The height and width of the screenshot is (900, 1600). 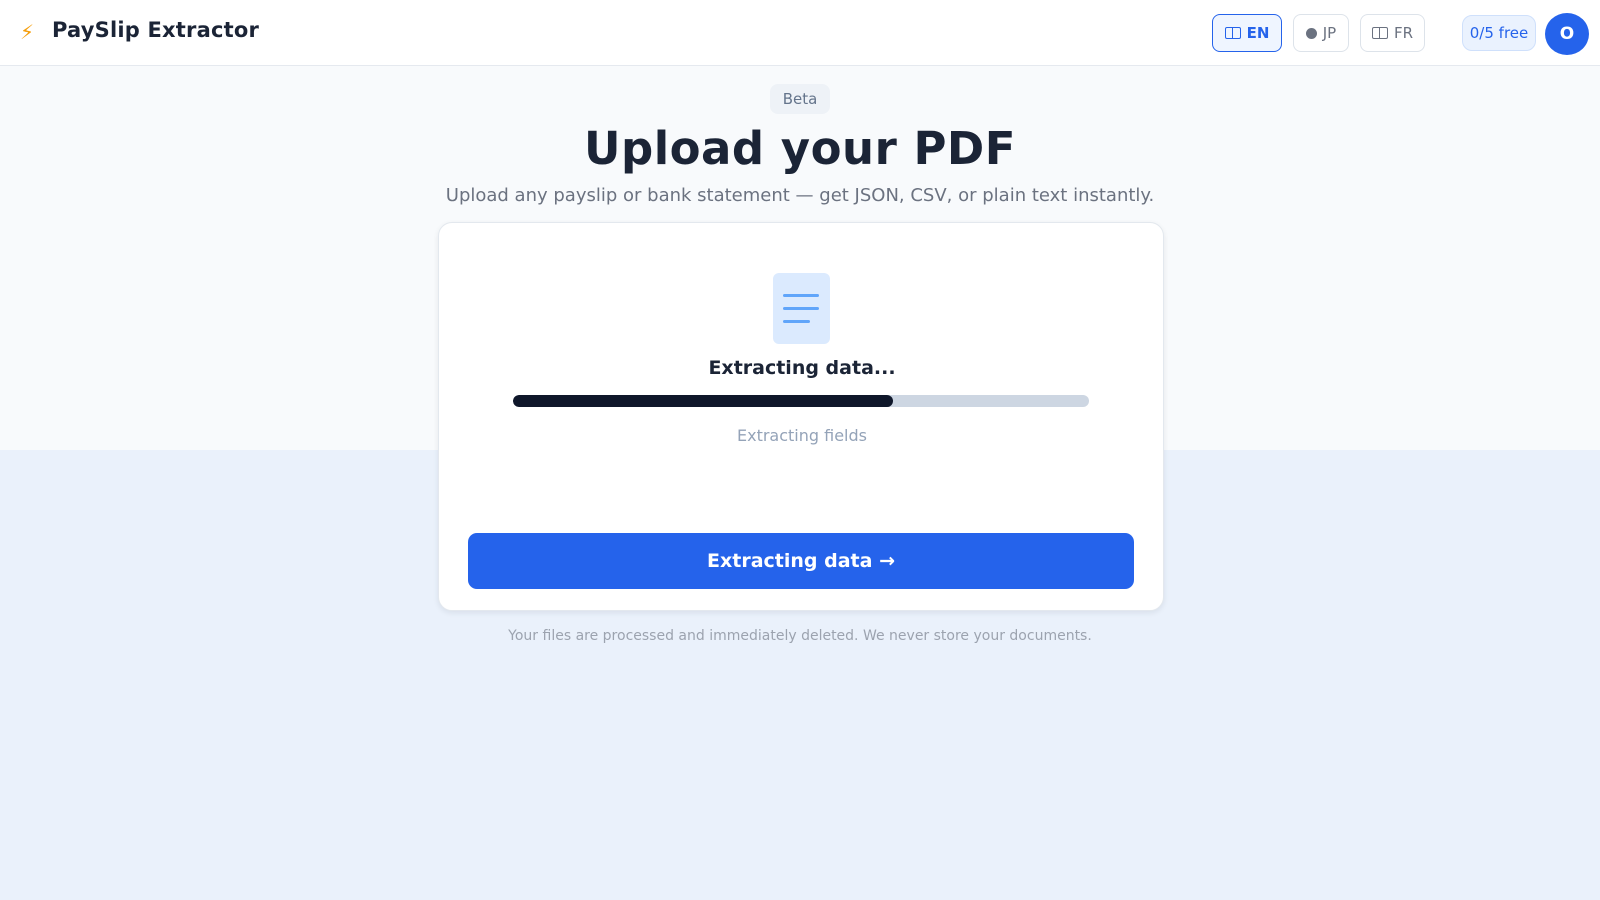 What do you see at coordinates (27, 32) in the screenshot?
I see `lightning-icon: ⚡` at bounding box center [27, 32].